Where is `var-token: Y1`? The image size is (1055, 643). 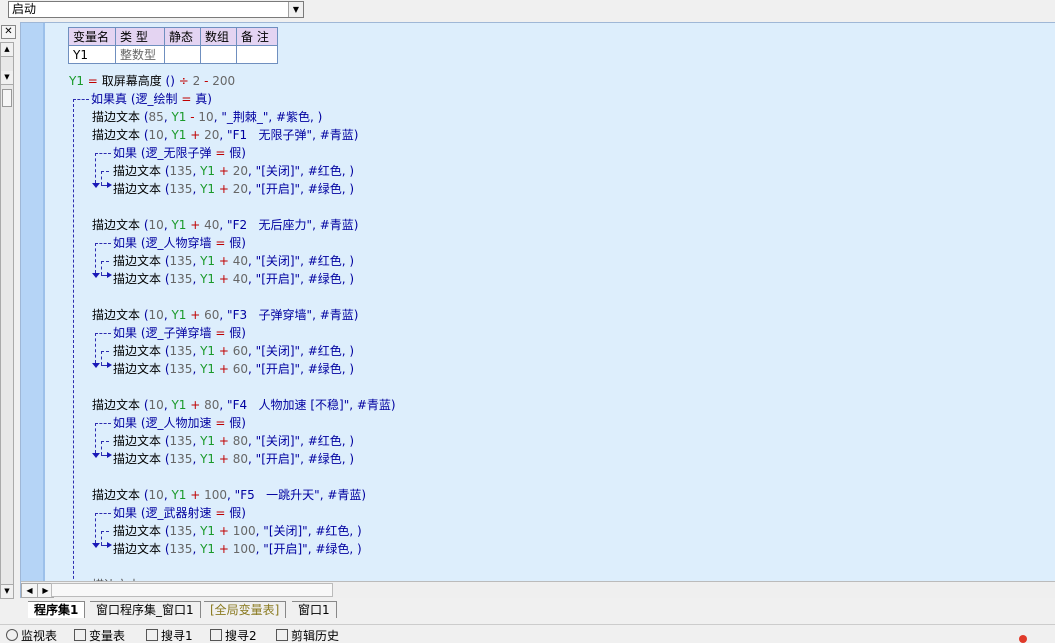 var-token: Y1 is located at coordinates (76, 81).